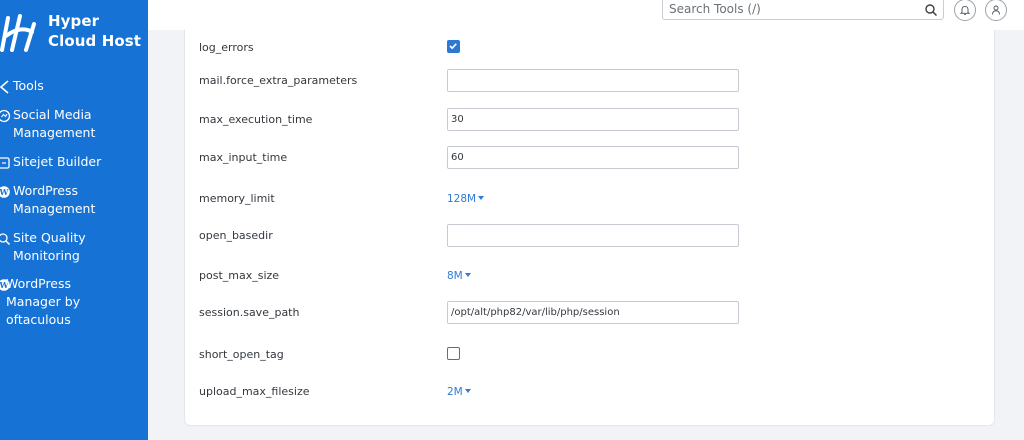 Image resolution: width=1024 pixels, height=440 pixels. What do you see at coordinates (57, 161) in the screenshot?
I see `sidebar-item-label: Sitejet Builder` at bounding box center [57, 161].